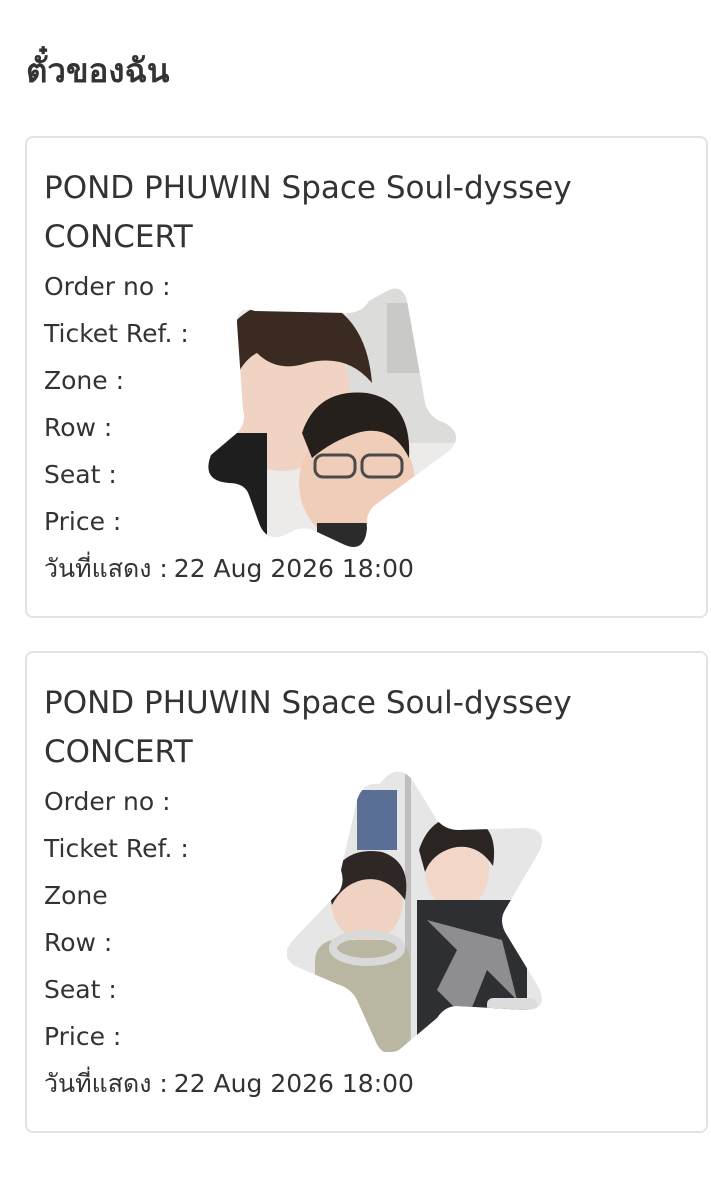  I want to click on zone-row: Zone :, so click(84, 381).